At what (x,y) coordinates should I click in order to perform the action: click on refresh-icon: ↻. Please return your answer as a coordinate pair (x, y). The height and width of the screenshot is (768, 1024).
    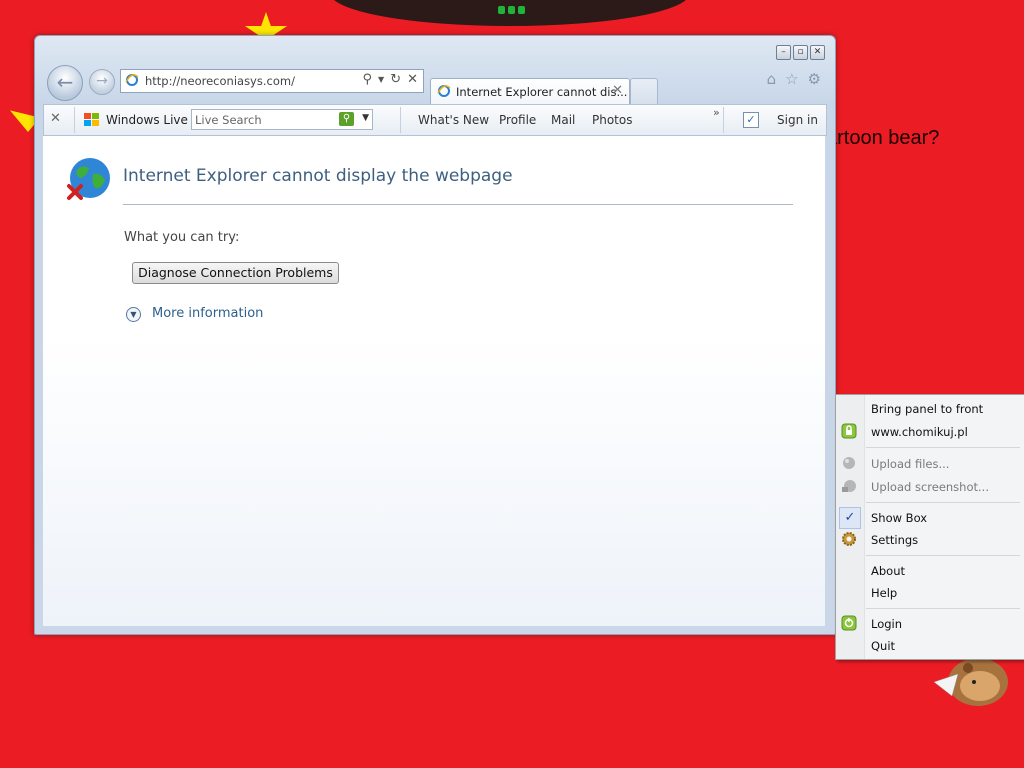
    Looking at the image, I should click on (395, 80).